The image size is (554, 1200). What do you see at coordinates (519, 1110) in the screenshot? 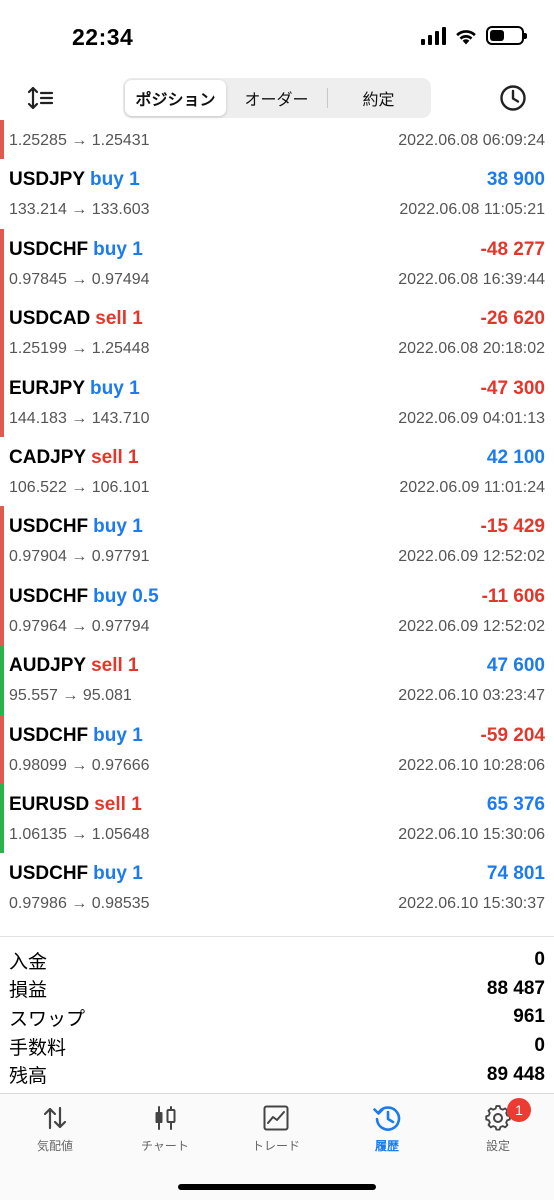
I see `notification-badge: 1` at bounding box center [519, 1110].